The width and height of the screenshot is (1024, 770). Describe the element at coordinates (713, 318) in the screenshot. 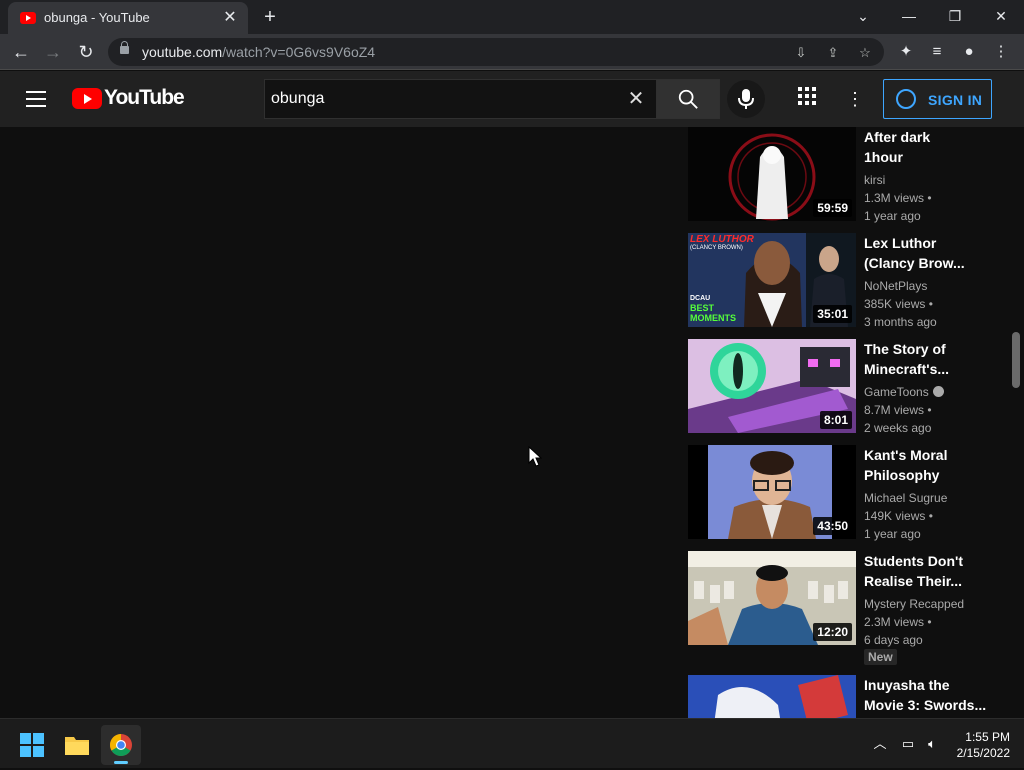

I see `thumbnail-text: MOMENTS` at that location.